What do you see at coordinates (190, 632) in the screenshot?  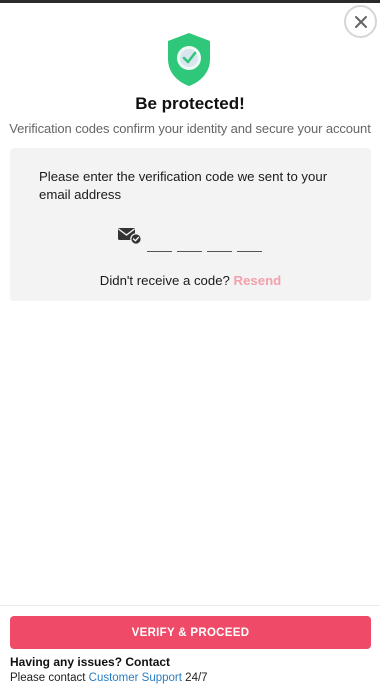 I see `verify-proceed-button: VERIFY & PROCEED` at bounding box center [190, 632].